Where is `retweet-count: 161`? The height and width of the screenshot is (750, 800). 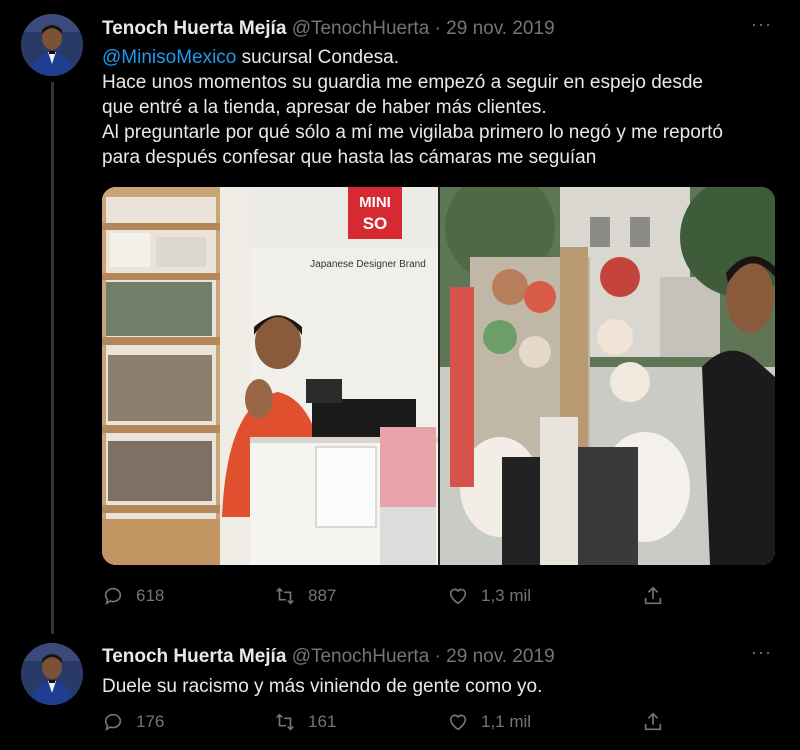 retweet-count: 161 is located at coordinates (322, 721).